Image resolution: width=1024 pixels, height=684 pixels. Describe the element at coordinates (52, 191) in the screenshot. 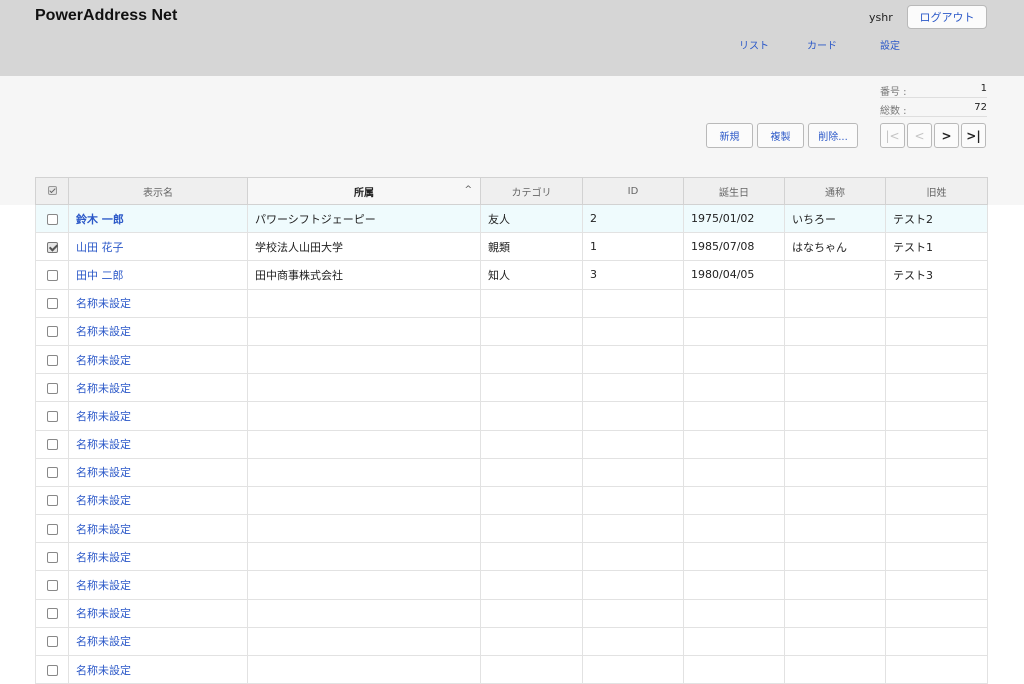

I see `select-all-checkbox` at that location.